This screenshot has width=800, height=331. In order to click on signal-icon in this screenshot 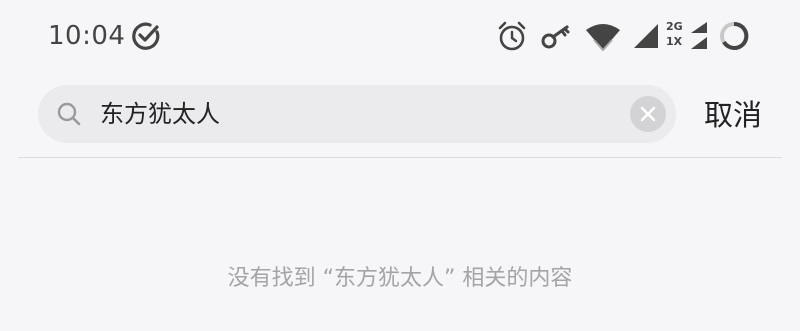, I will do `click(646, 36)`.